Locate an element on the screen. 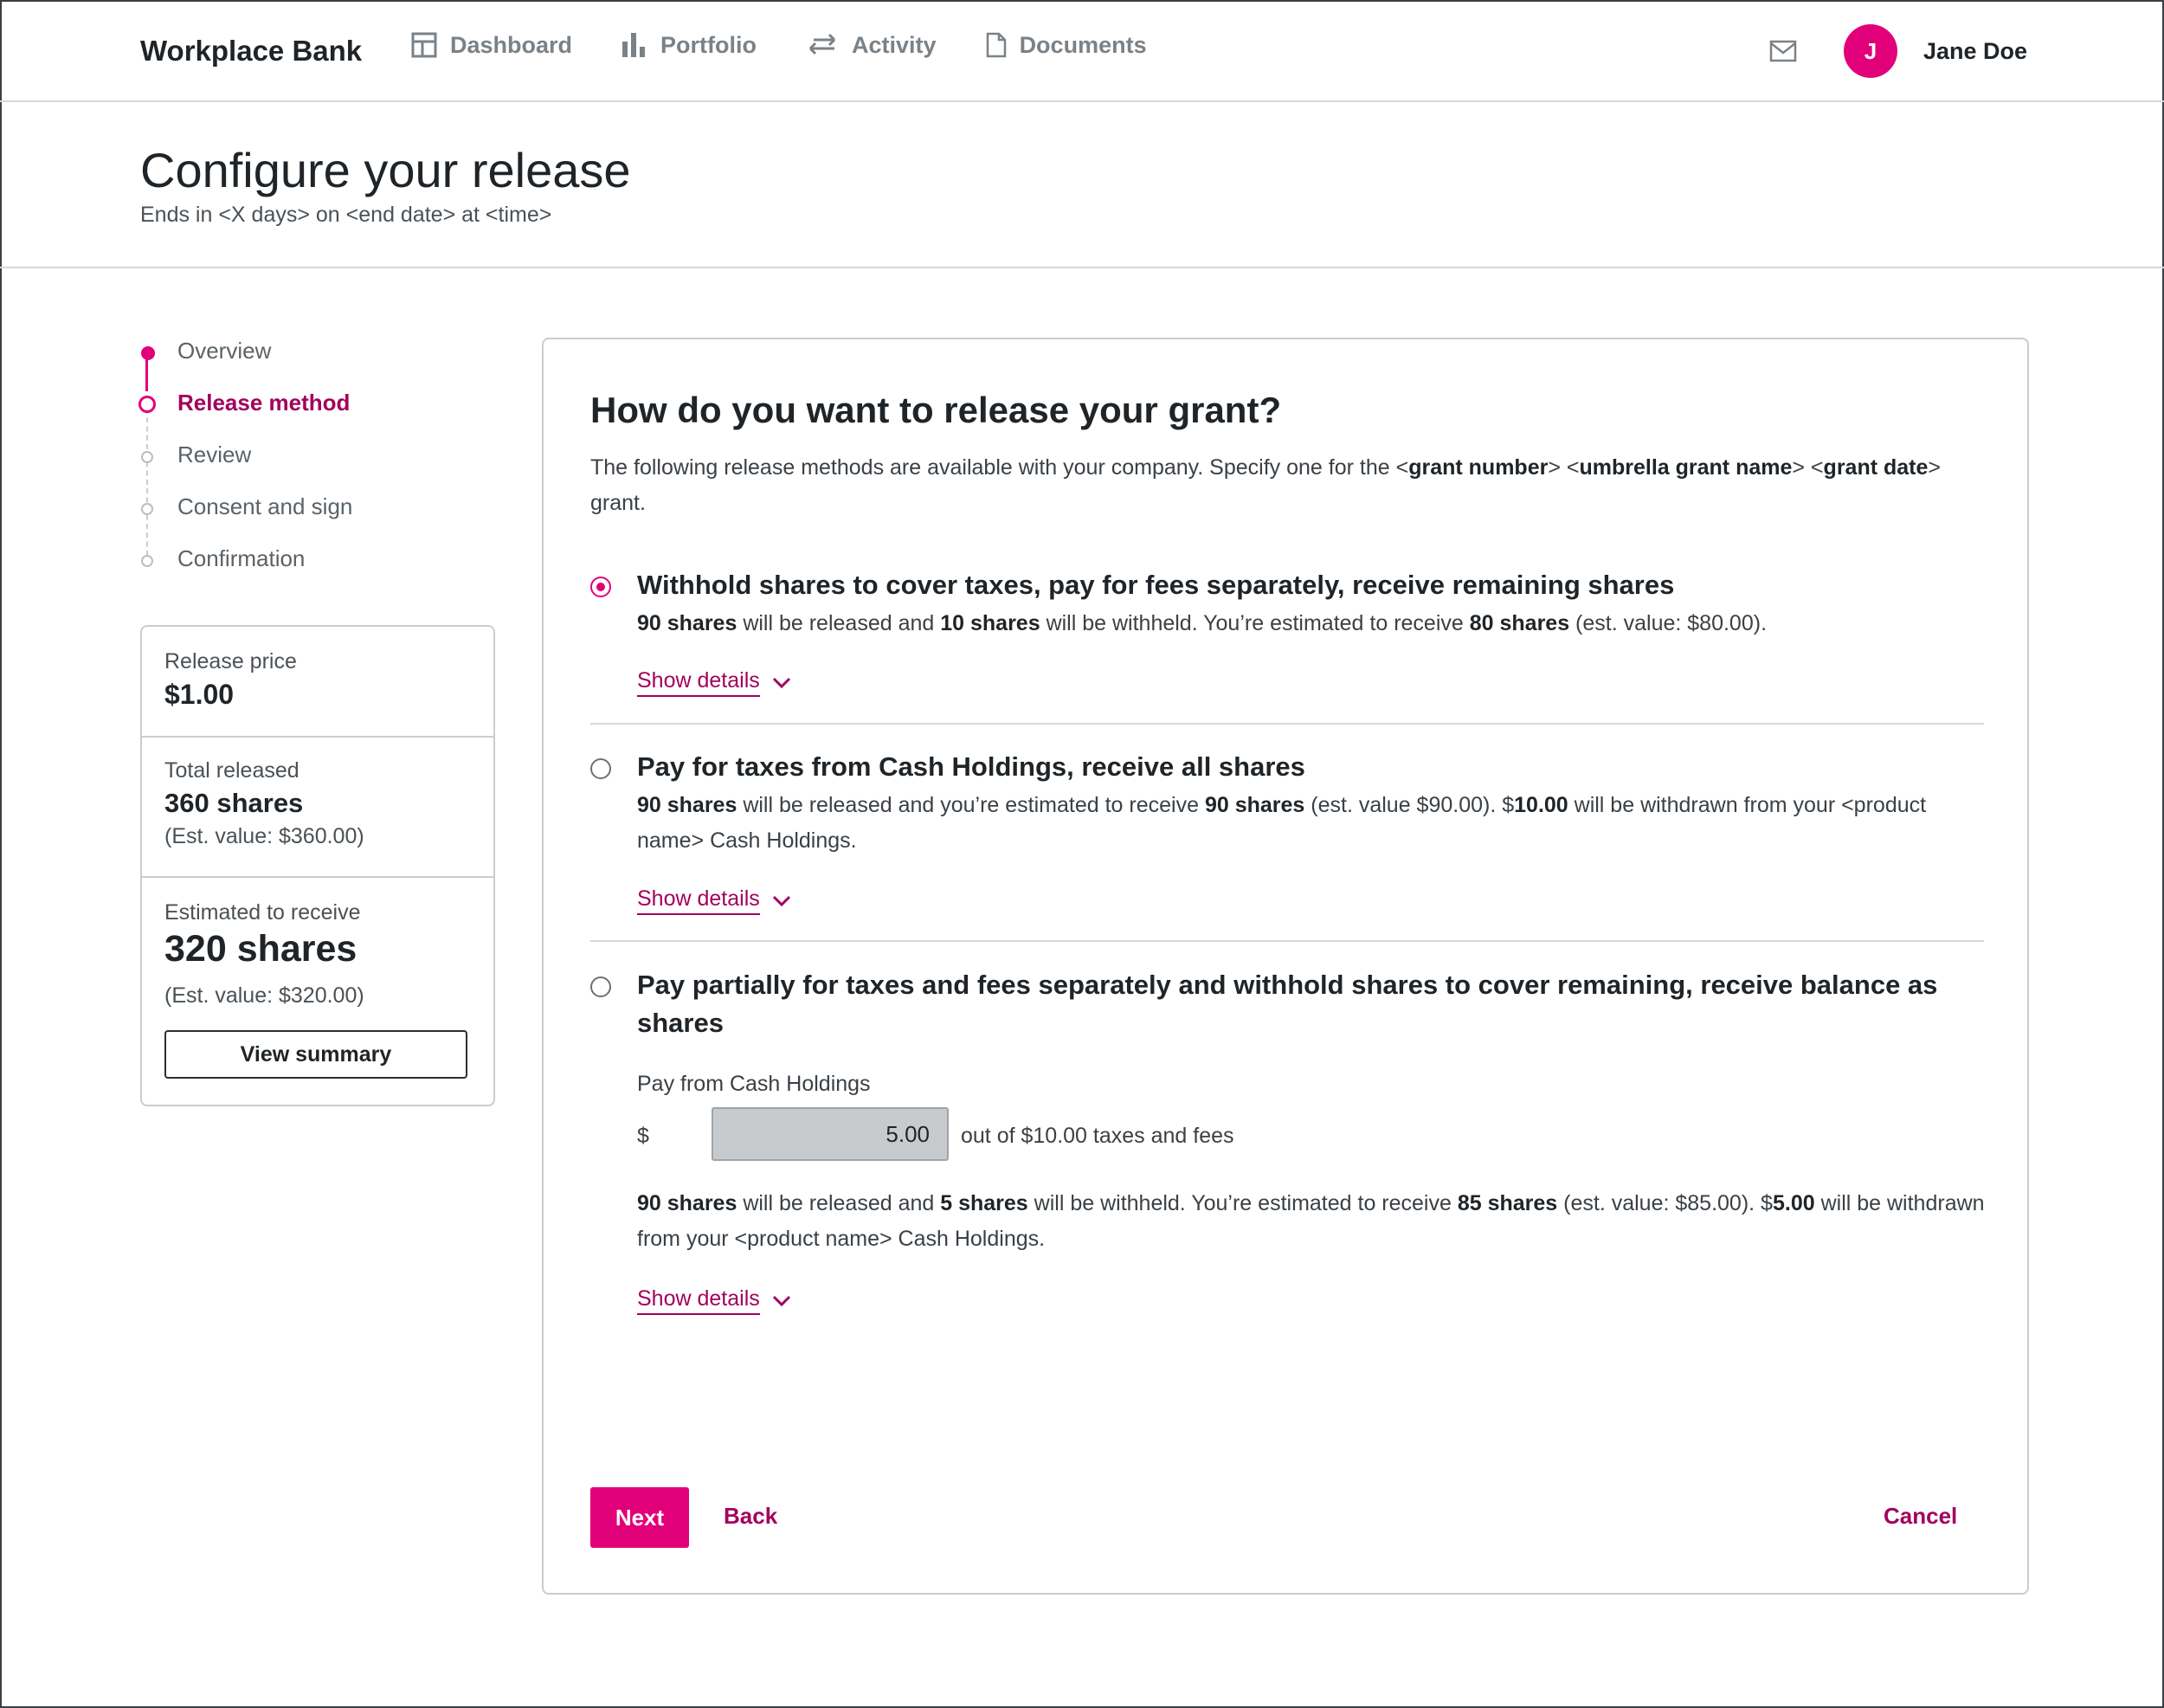 This screenshot has height=1708, width=2164. back-button: Back is located at coordinates (750, 1516).